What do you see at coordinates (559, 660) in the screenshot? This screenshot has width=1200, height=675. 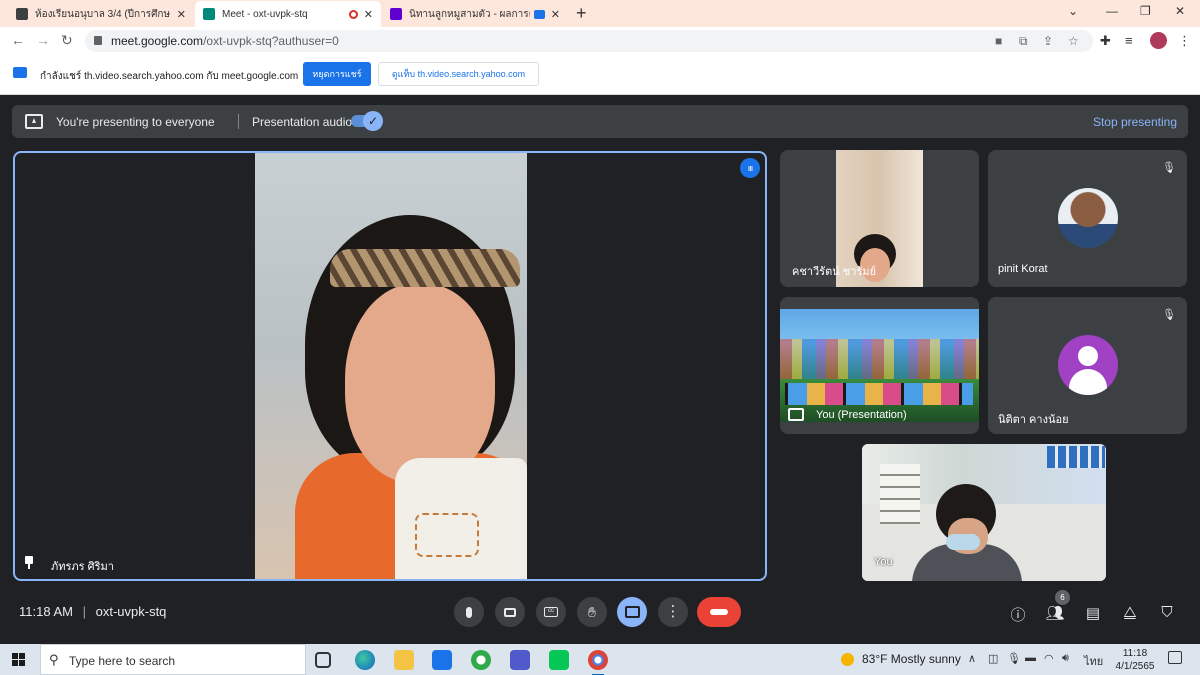 I see `line-app-icon` at bounding box center [559, 660].